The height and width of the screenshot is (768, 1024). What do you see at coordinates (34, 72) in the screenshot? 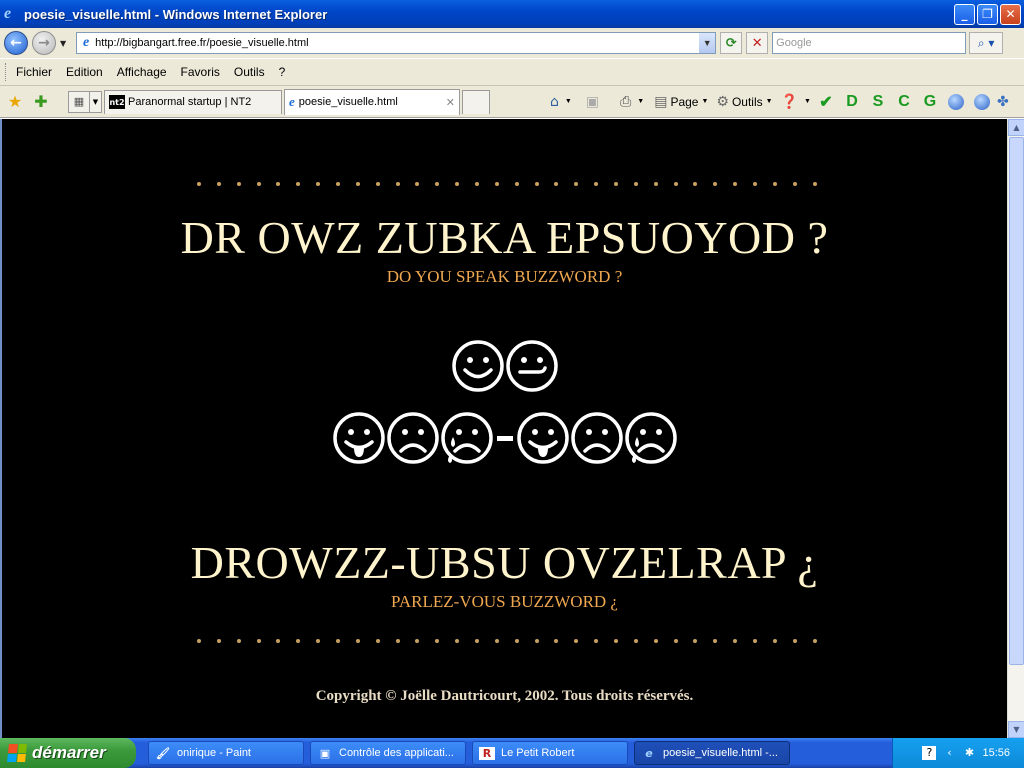
I see `menu-fichier: Fichier` at bounding box center [34, 72].